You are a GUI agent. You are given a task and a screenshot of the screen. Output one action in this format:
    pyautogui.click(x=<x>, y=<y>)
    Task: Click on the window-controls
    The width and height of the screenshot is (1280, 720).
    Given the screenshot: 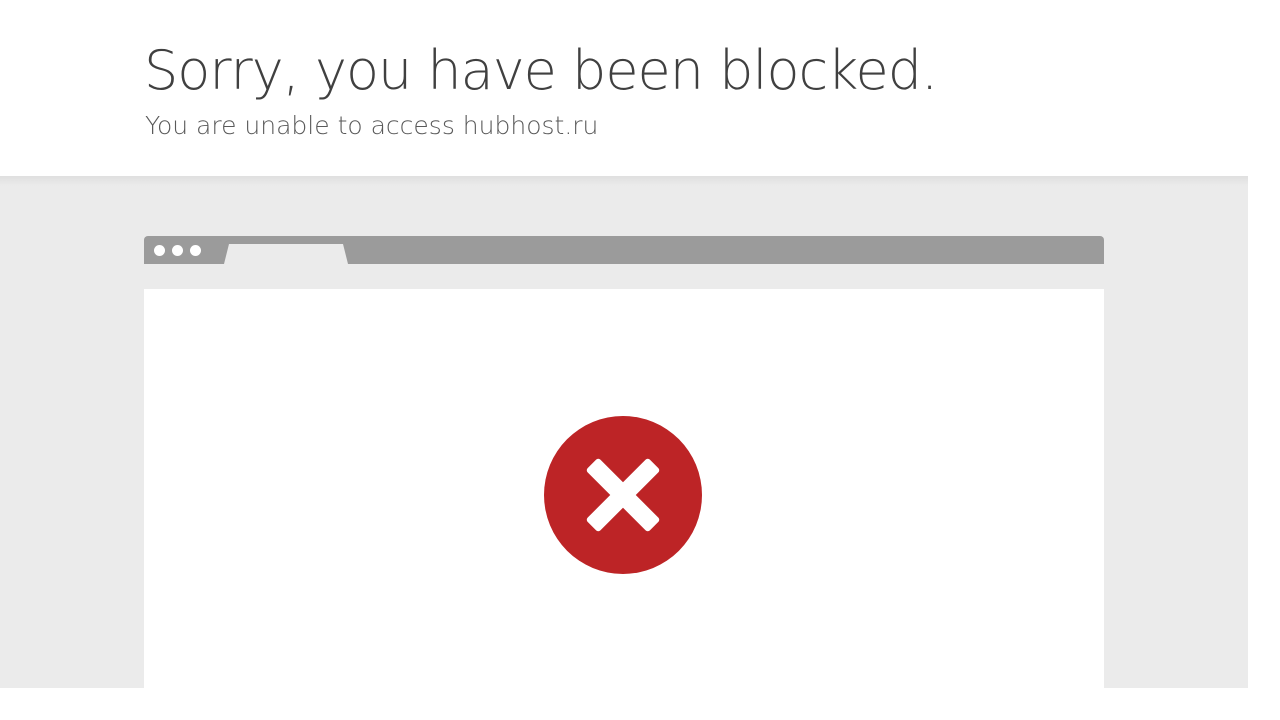 What is the action you would take?
    pyautogui.click(x=177, y=250)
    